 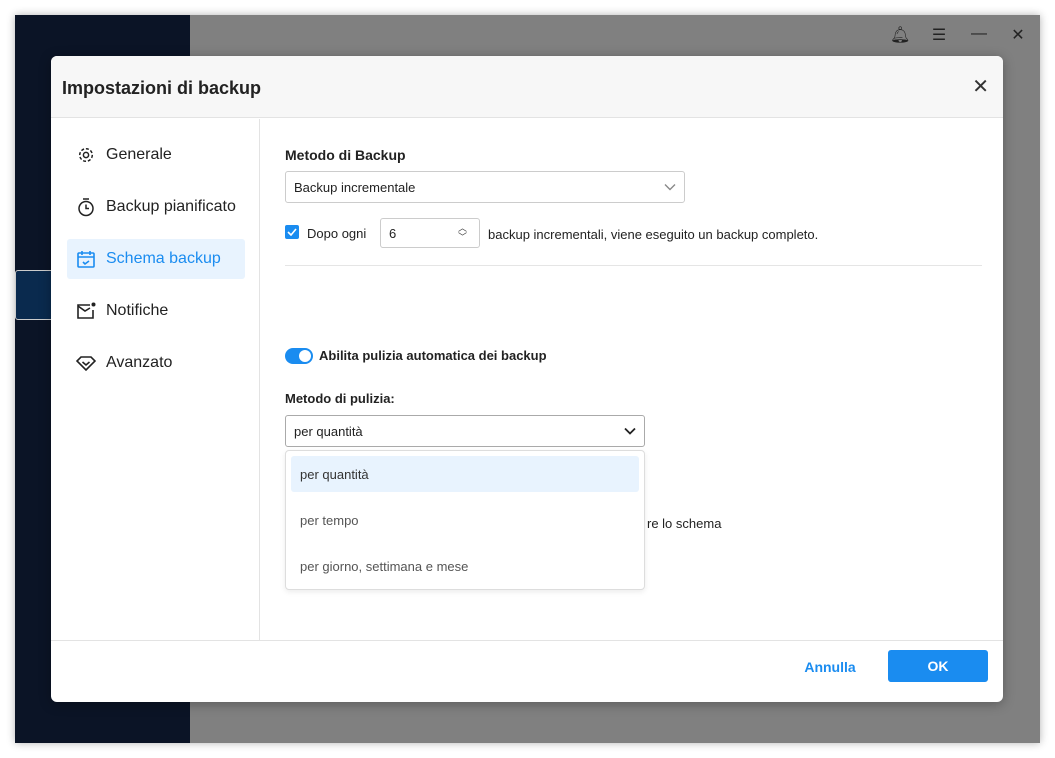 I want to click on cancel-button: Annulla, so click(x=830, y=667).